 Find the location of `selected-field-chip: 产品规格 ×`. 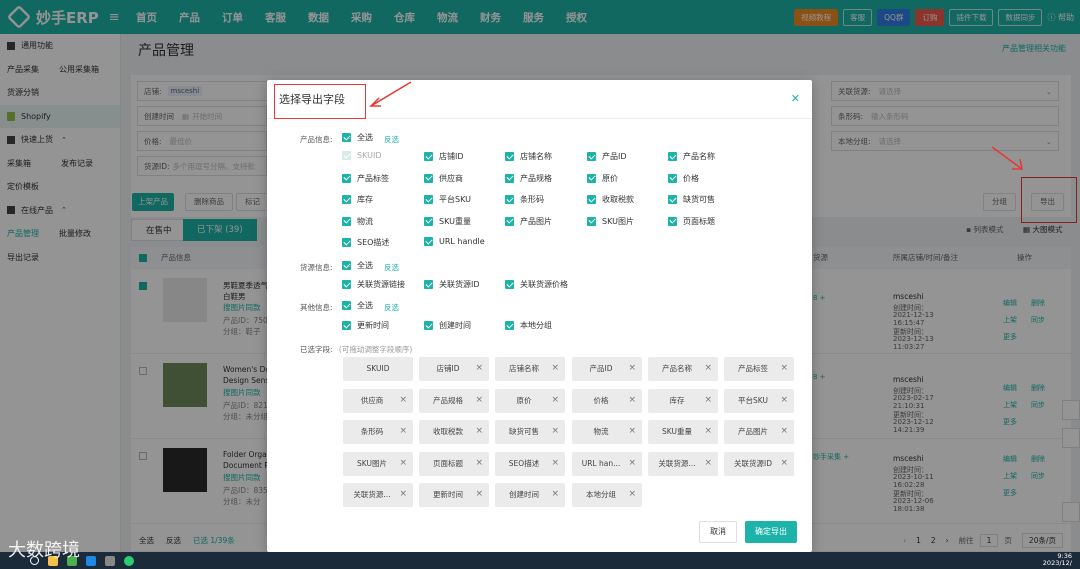

selected-field-chip: 产品规格 × is located at coordinates (454, 400).